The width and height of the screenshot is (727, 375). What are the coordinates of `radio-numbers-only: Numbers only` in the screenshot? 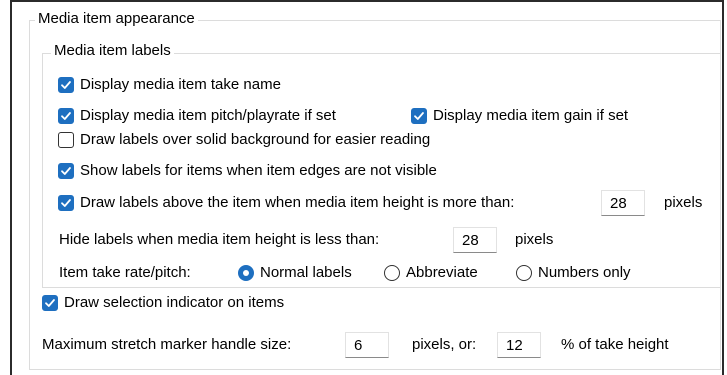 It's located at (573, 273).